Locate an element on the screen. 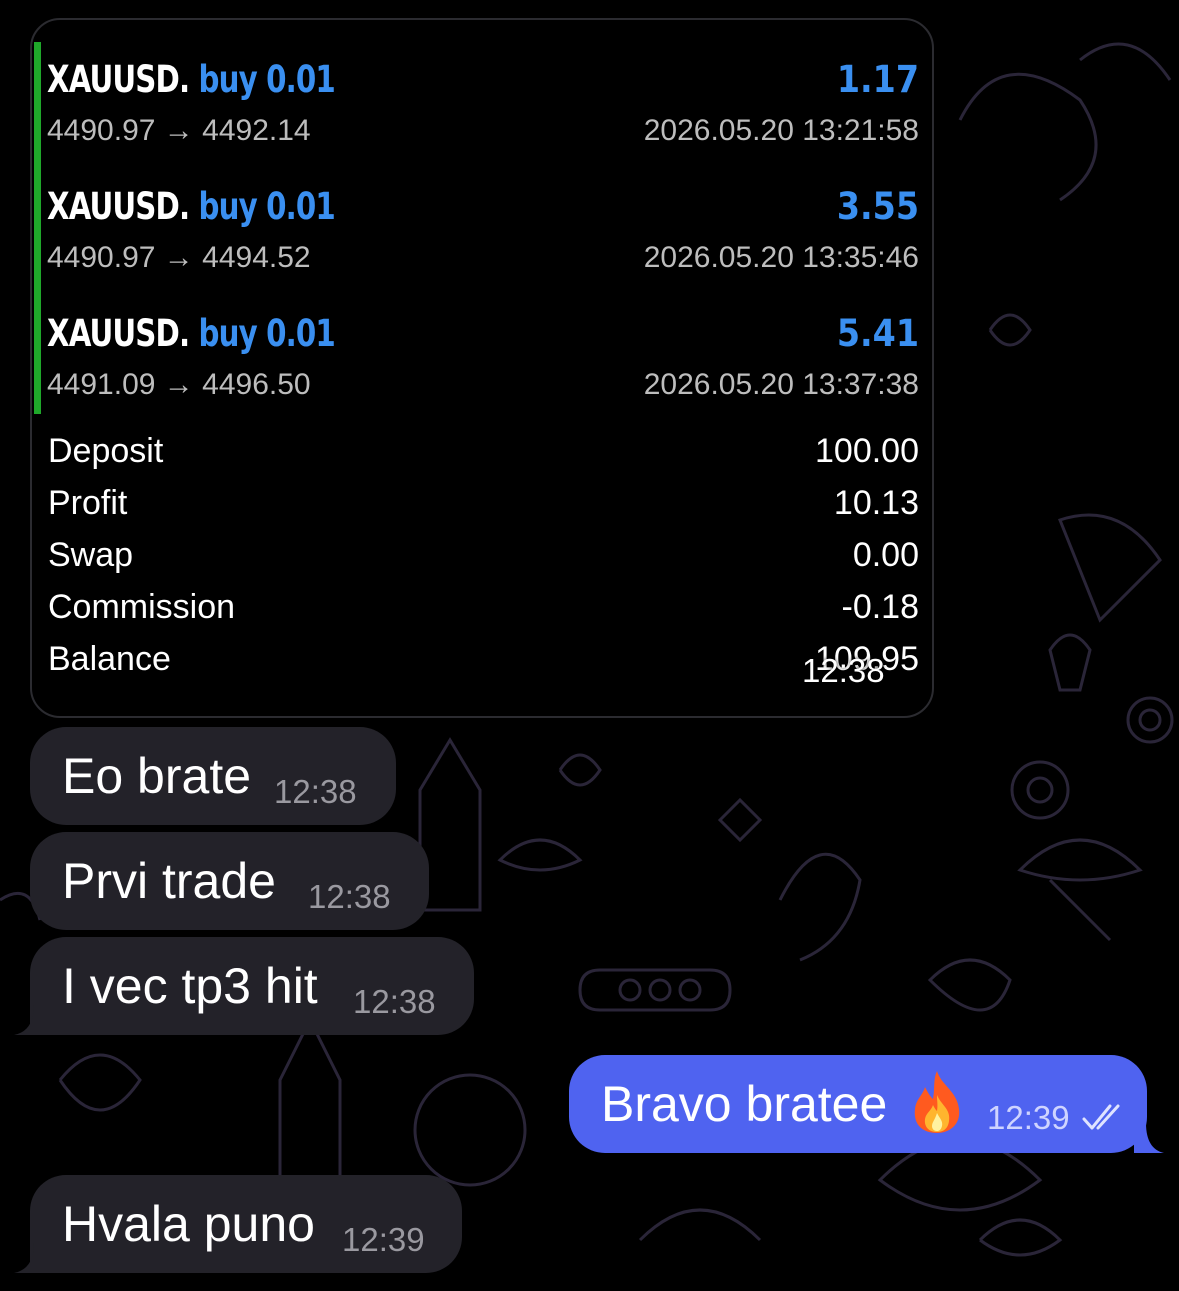  summary-value: -0.18 is located at coordinates (880, 607).